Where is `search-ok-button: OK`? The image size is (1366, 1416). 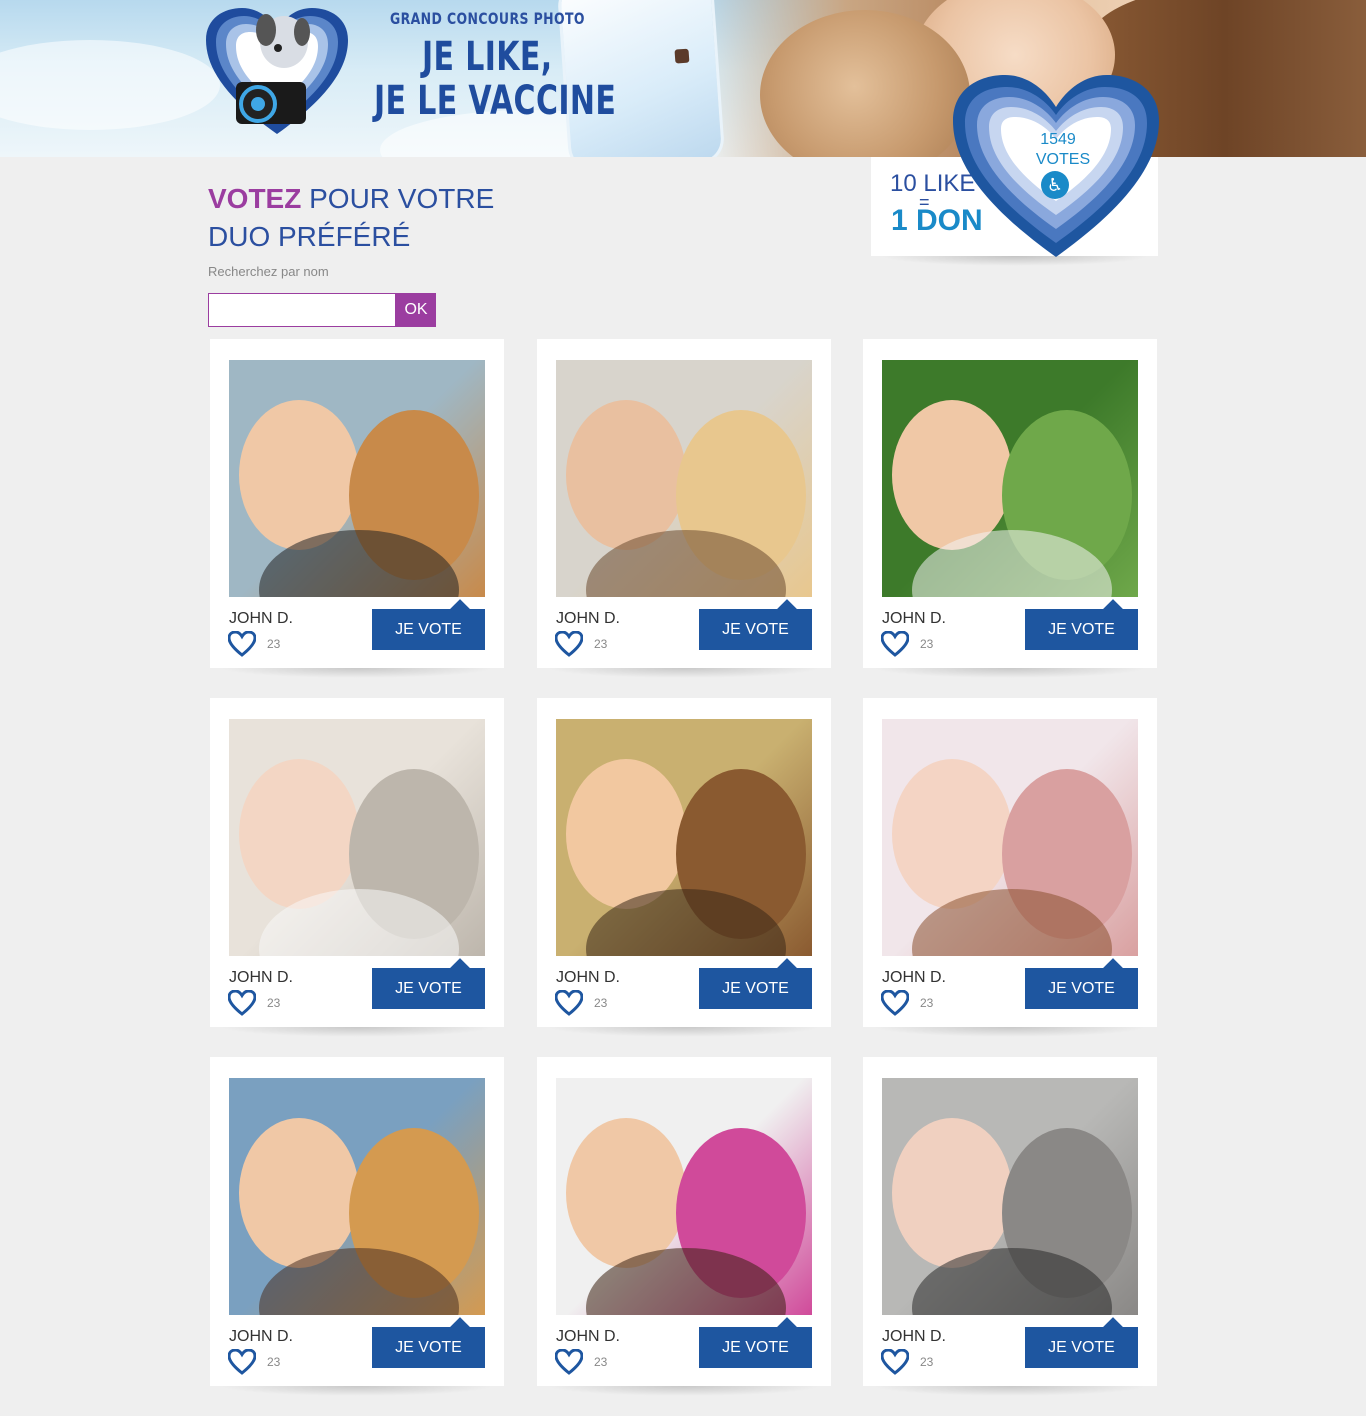 search-ok-button: OK is located at coordinates (416, 310).